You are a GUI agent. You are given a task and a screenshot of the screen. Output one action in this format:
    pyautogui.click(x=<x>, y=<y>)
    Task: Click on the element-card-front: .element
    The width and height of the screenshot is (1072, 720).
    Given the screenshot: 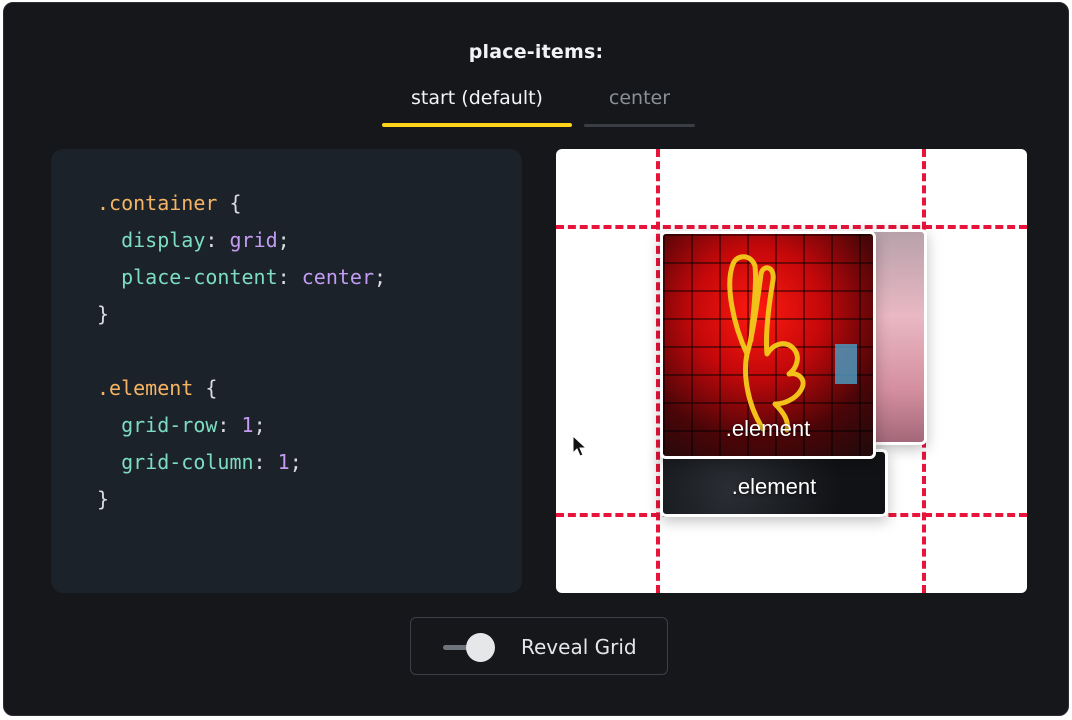 What is the action you would take?
    pyautogui.click(x=768, y=345)
    